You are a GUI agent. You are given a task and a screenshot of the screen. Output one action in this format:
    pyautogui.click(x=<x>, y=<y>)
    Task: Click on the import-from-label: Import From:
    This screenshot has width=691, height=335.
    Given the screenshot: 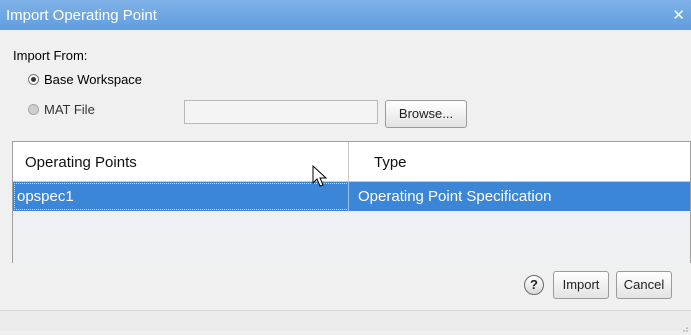 What is the action you would take?
    pyautogui.click(x=50, y=55)
    